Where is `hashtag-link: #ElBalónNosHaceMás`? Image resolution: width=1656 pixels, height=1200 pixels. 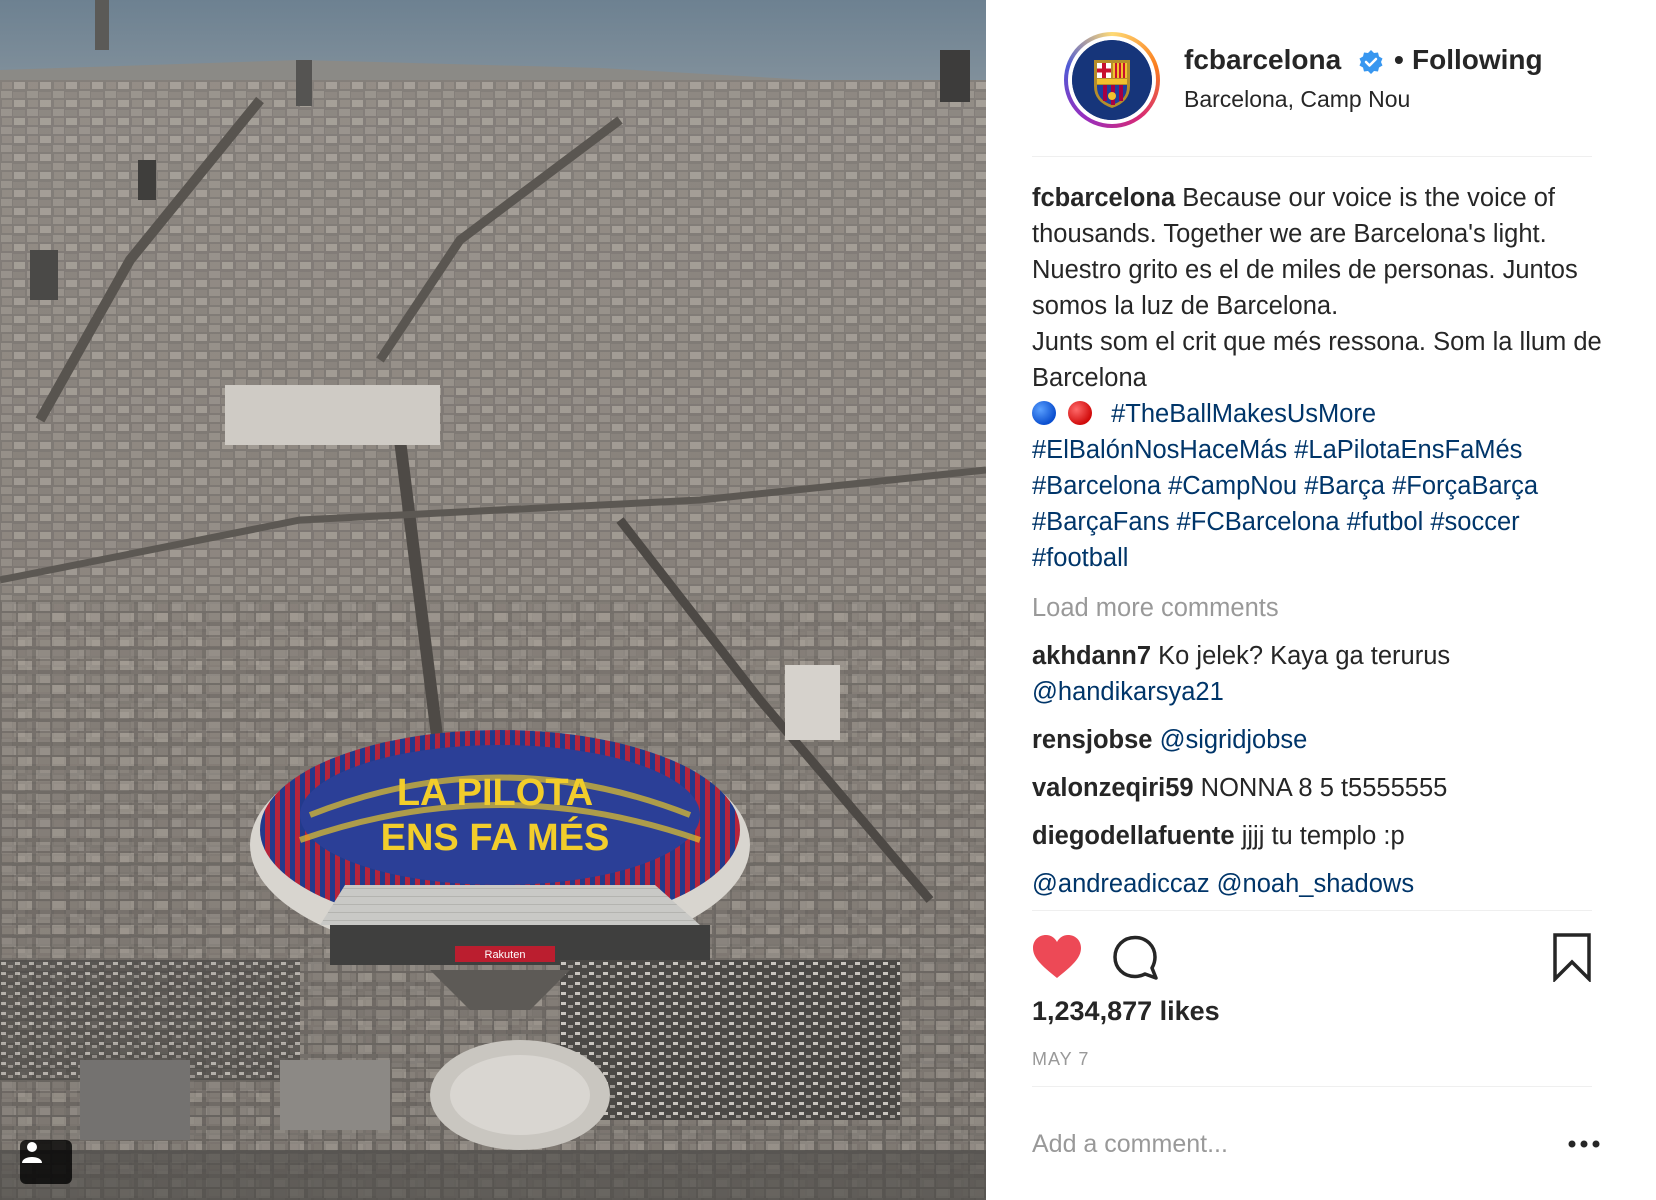
hashtag-link: #ElBalónNosHaceMás is located at coordinates (1159, 450).